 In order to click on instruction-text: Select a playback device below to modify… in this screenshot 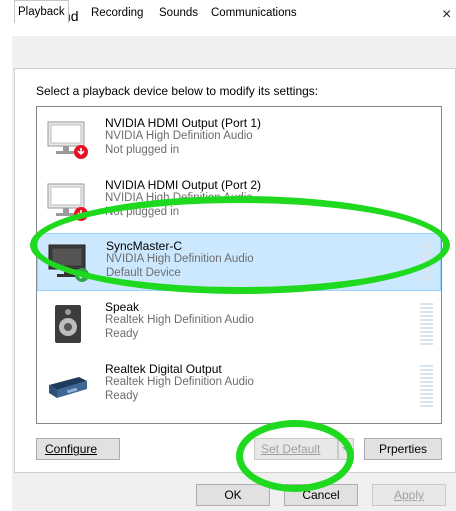, I will do `click(177, 91)`.